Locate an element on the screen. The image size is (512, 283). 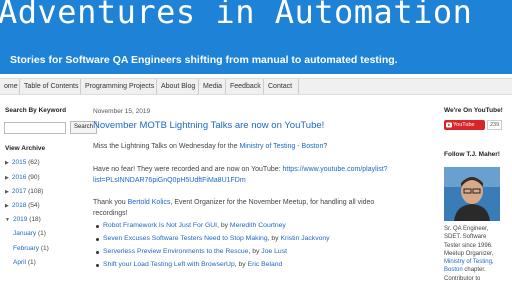
talk-link: Robot Framework Is Not Just For GUI is located at coordinates (160, 225).